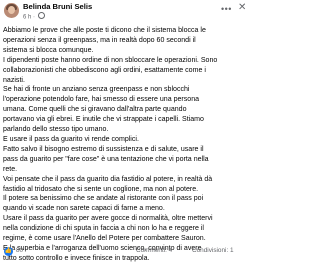  What do you see at coordinates (154, 250) in the screenshot?
I see `comments-count: Commenti: 4` at bounding box center [154, 250].